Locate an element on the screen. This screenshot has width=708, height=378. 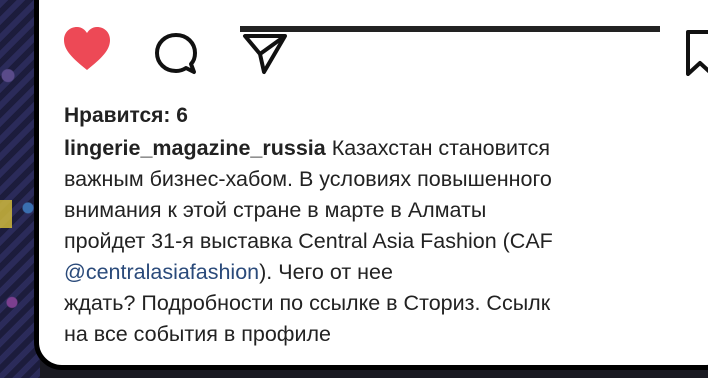
bookmark-icon is located at coordinates (696, 55).